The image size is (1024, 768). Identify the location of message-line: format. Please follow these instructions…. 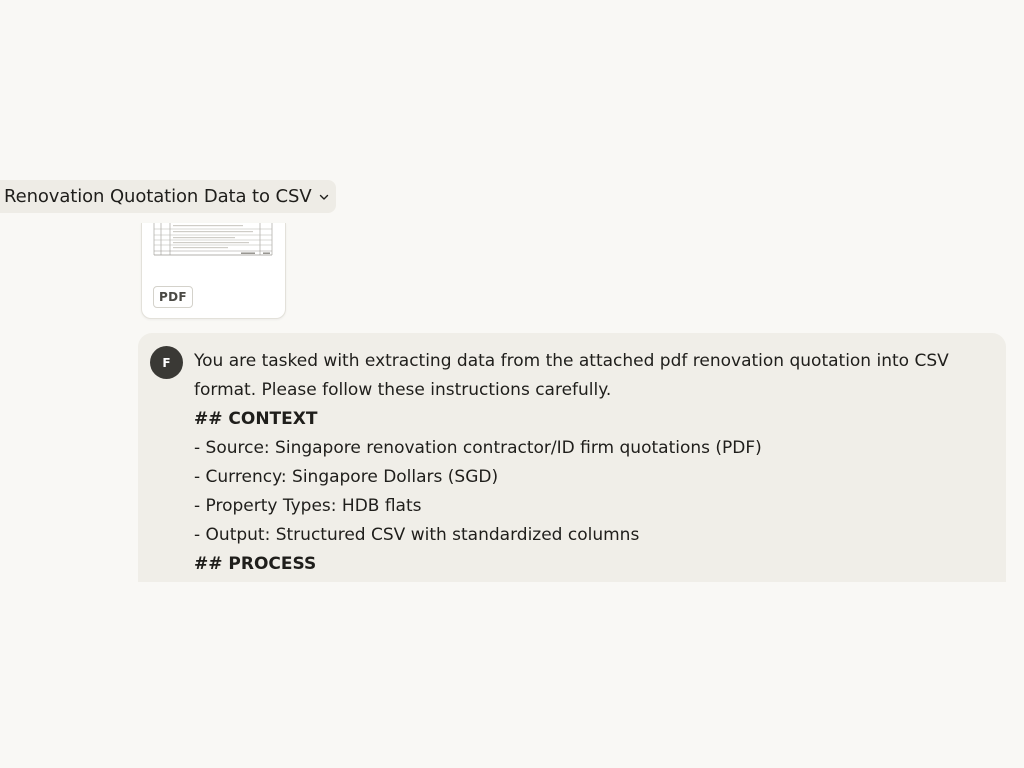
(403, 390).